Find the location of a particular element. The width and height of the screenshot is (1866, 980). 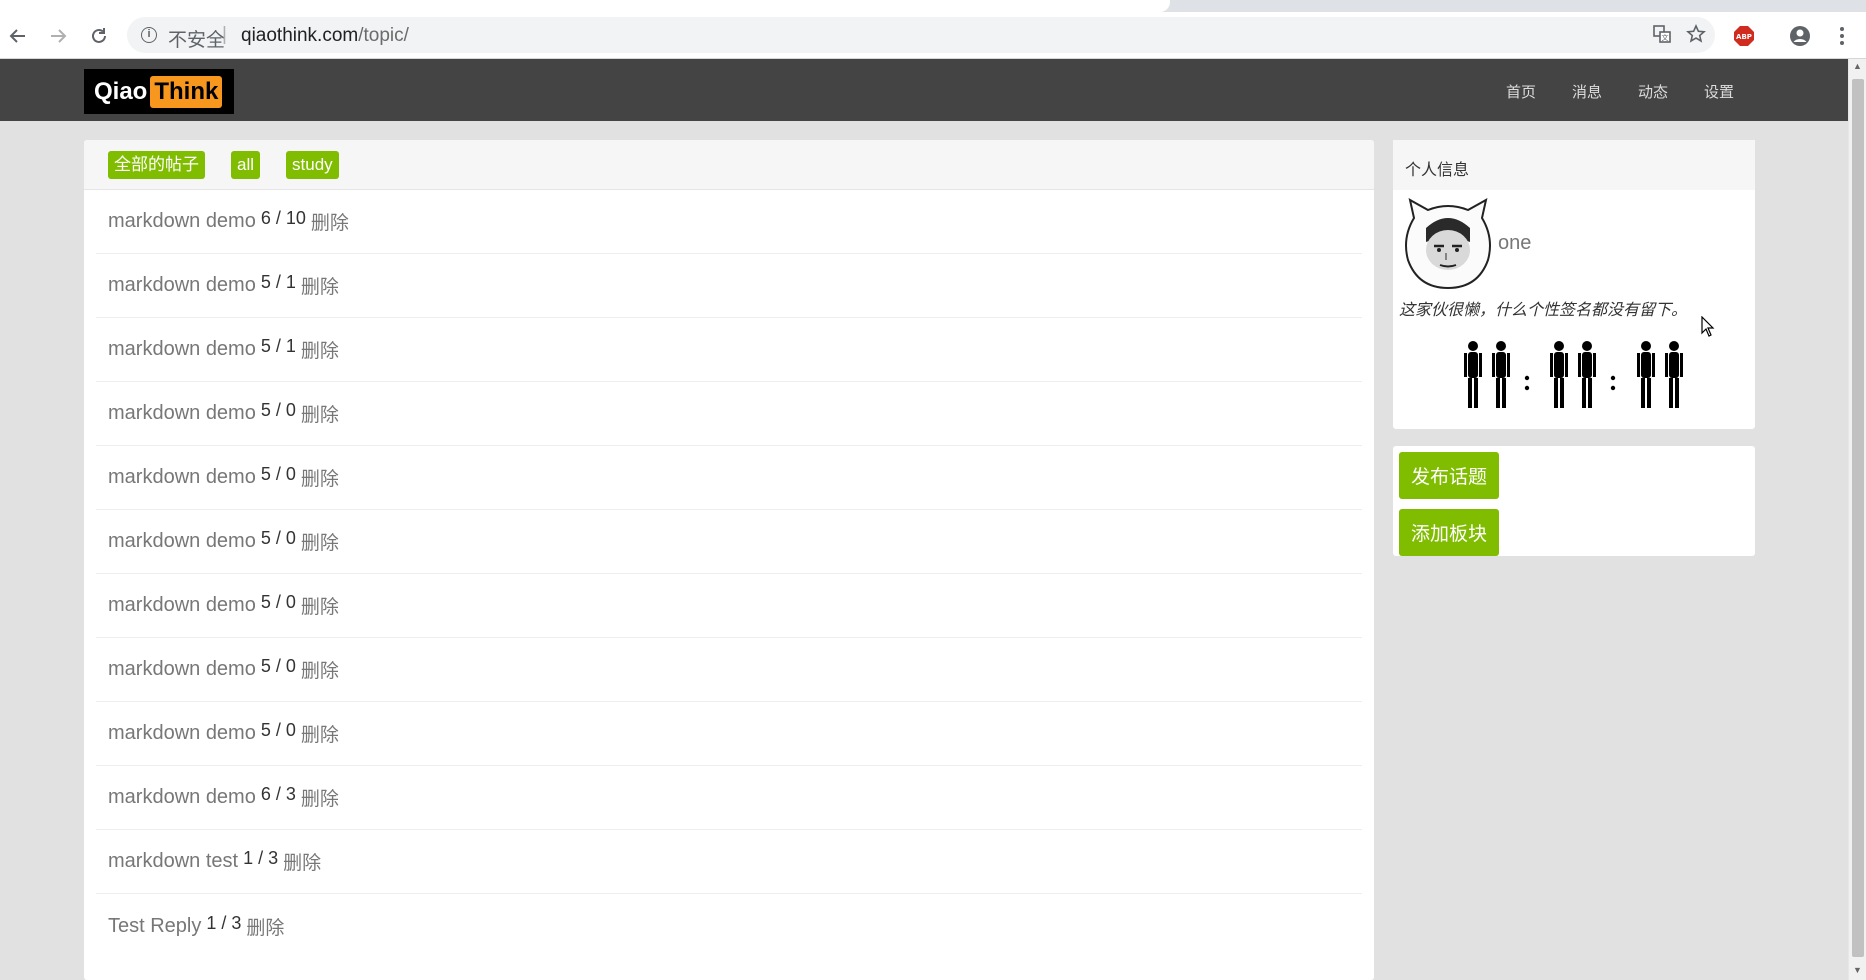

topic-row: markdown demo 6 / 10 删除 is located at coordinates (729, 222).